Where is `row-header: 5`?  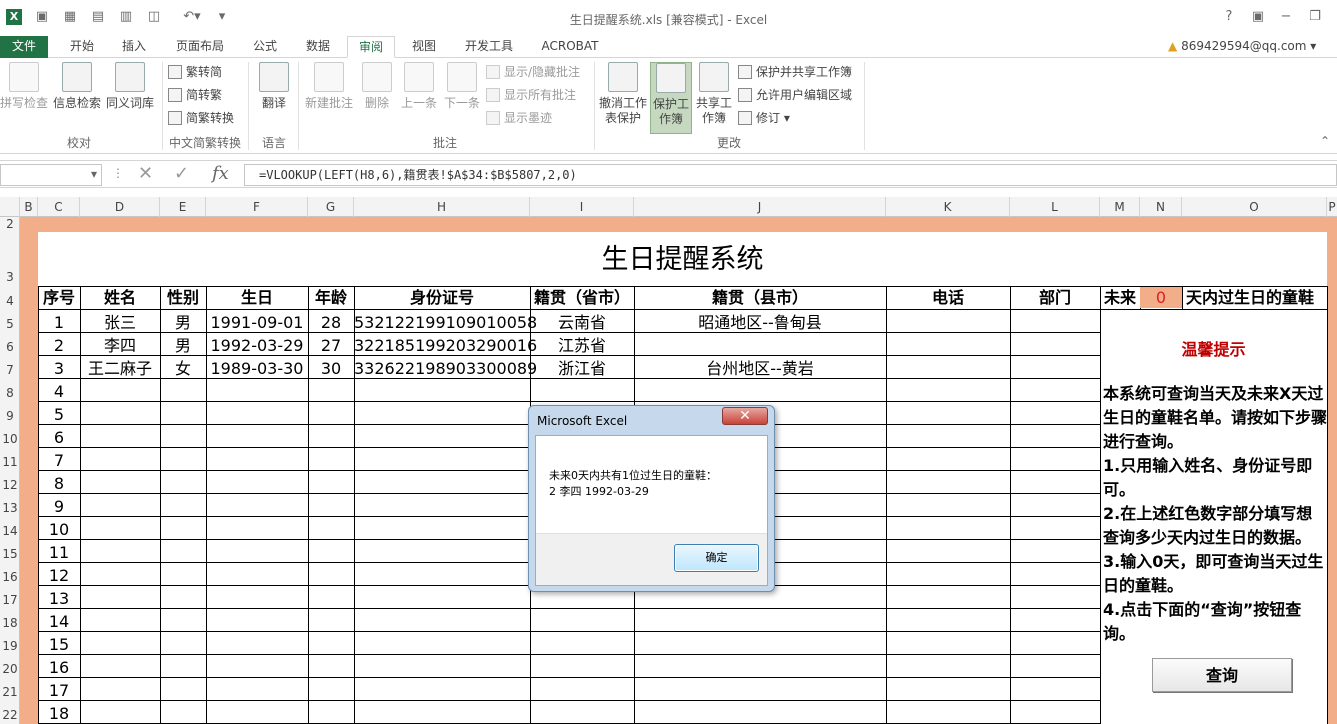
row-header: 5 is located at coordinates (10, 324).